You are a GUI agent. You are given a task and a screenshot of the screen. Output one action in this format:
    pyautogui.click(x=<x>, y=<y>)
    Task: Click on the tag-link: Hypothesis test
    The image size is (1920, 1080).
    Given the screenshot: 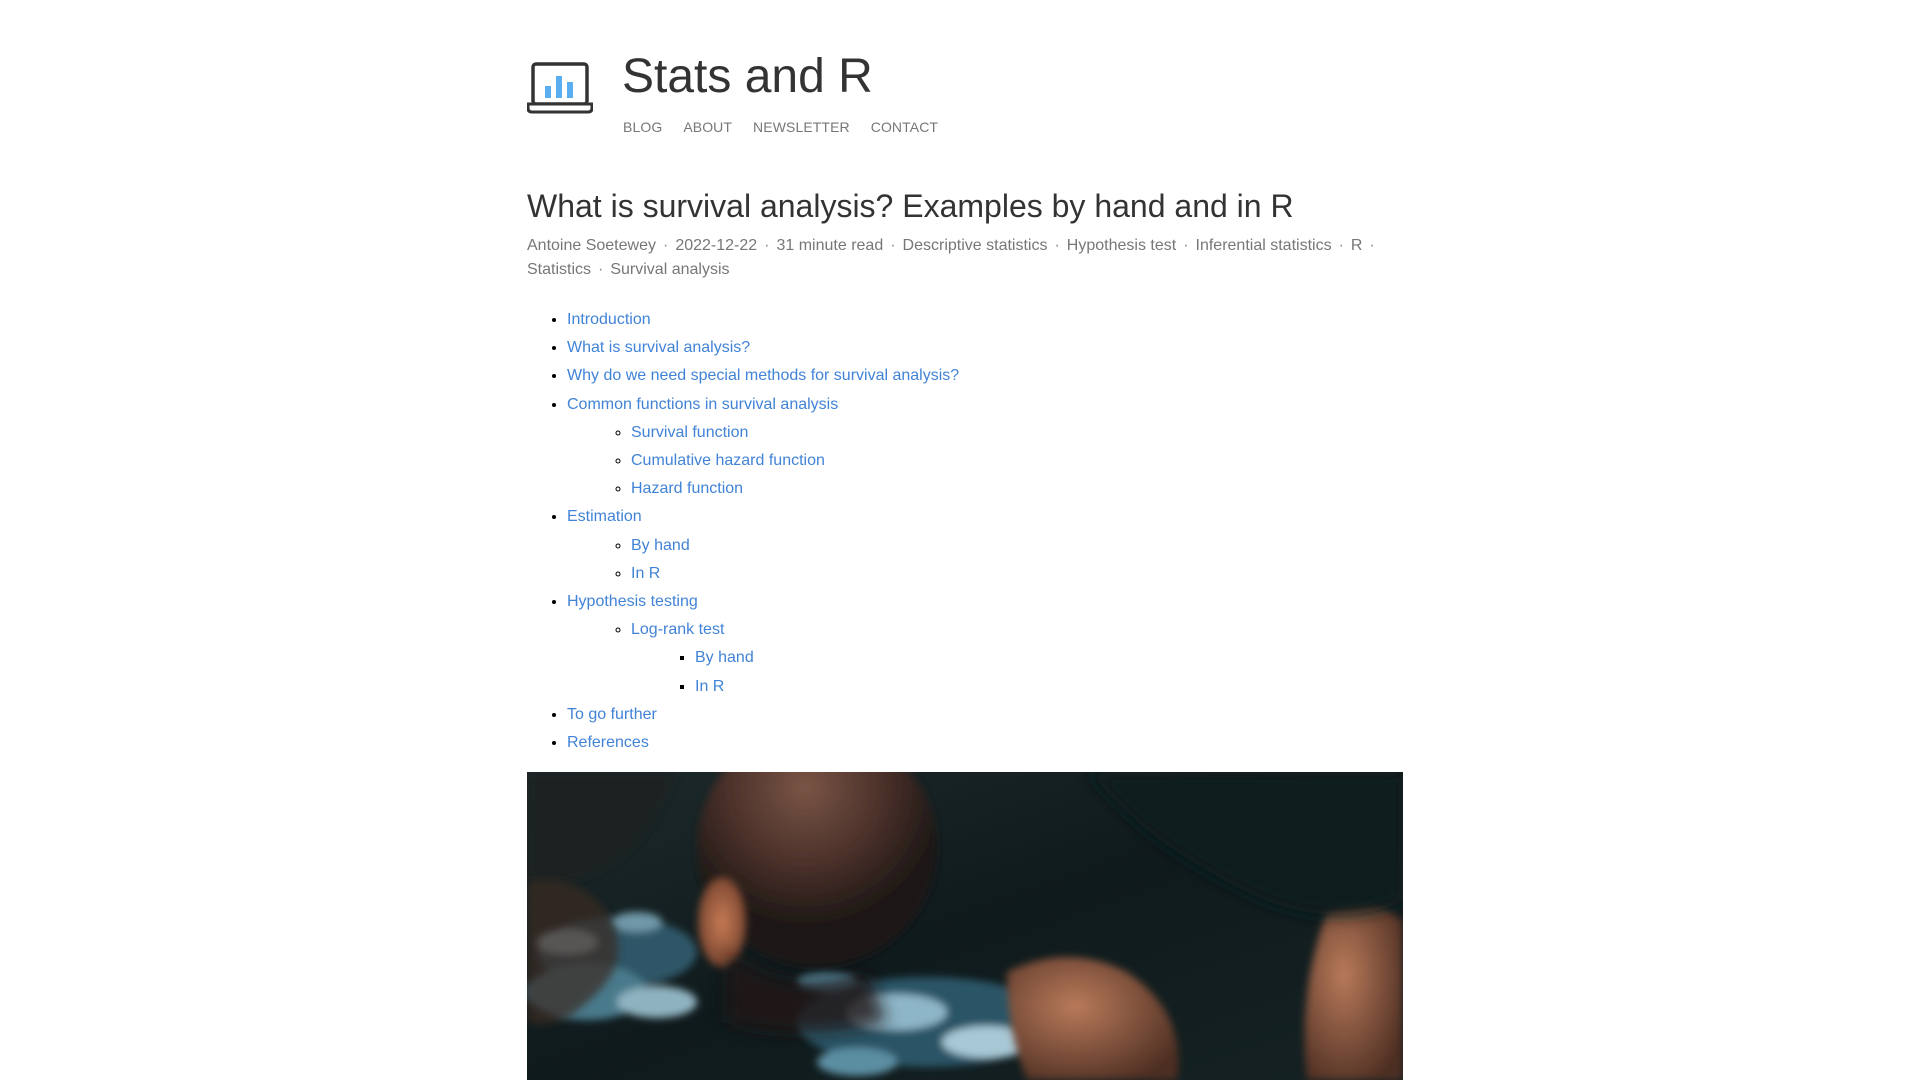 What is the action you would take?
    pyautogui.click(x=1121, y=245)
    